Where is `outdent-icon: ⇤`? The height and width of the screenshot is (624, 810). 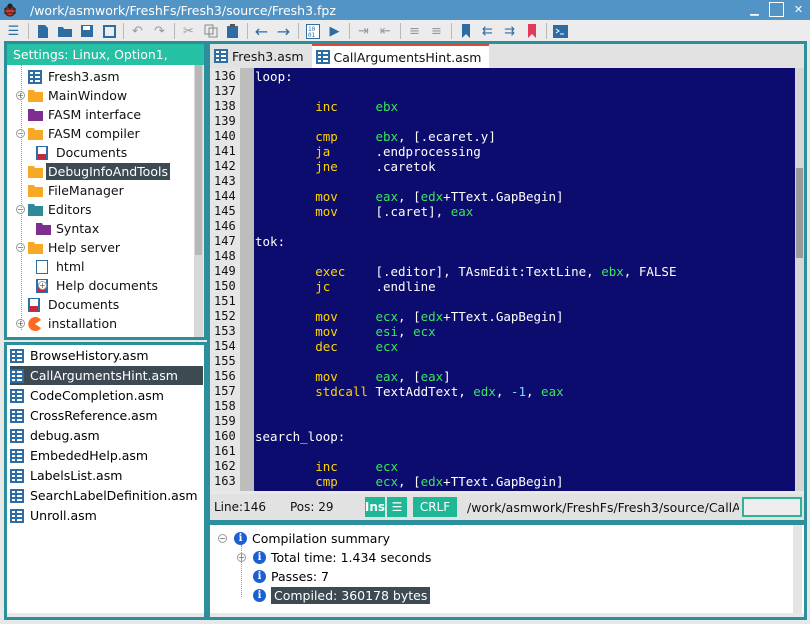
outdent-icon: ⇤ is located at coordinates (385, 31).